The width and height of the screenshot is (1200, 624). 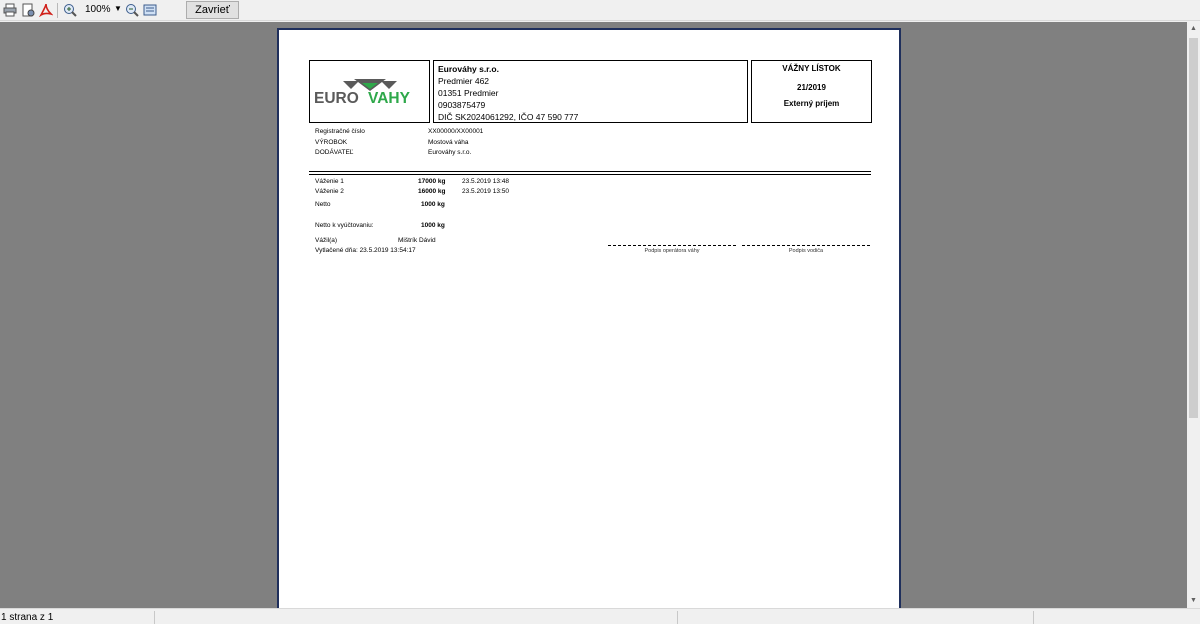 I want to click on ticket-number: 21/2019, so click(x=811, y=87).